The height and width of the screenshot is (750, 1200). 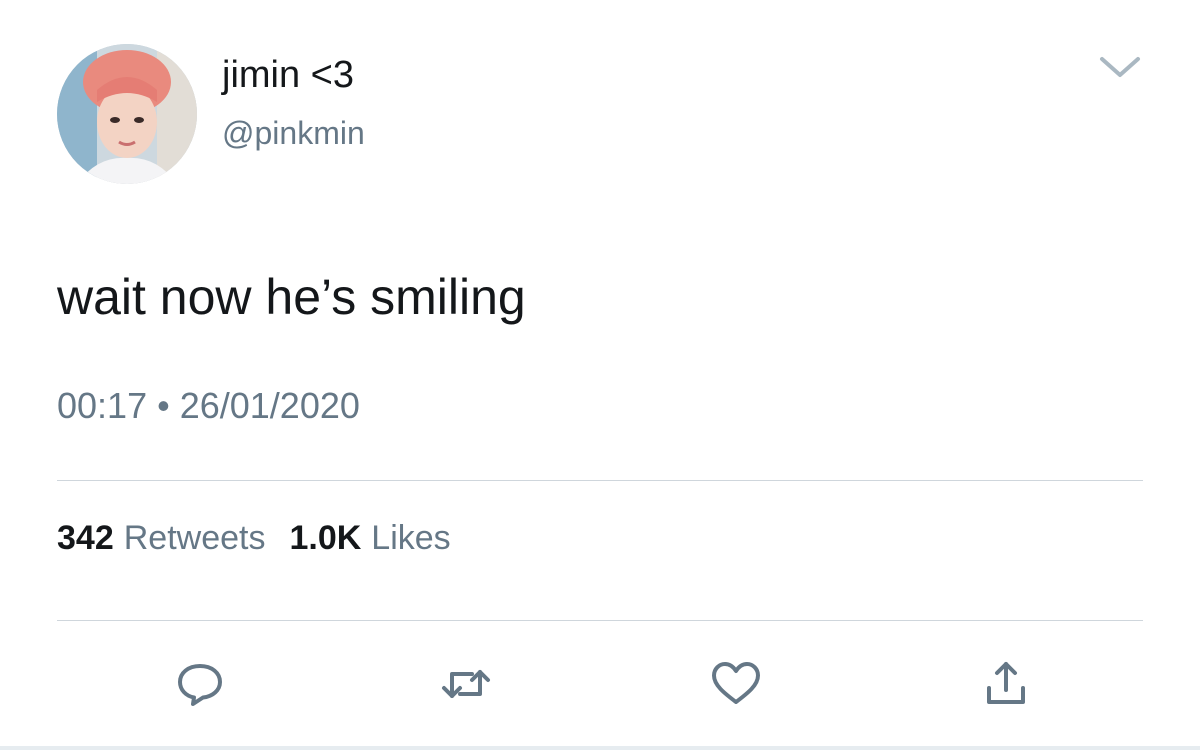 What do you see at coordinates (269, 405) in the screenshot?
I see `tweet-date: 26/01/2020` at bounding box center [269, 405].